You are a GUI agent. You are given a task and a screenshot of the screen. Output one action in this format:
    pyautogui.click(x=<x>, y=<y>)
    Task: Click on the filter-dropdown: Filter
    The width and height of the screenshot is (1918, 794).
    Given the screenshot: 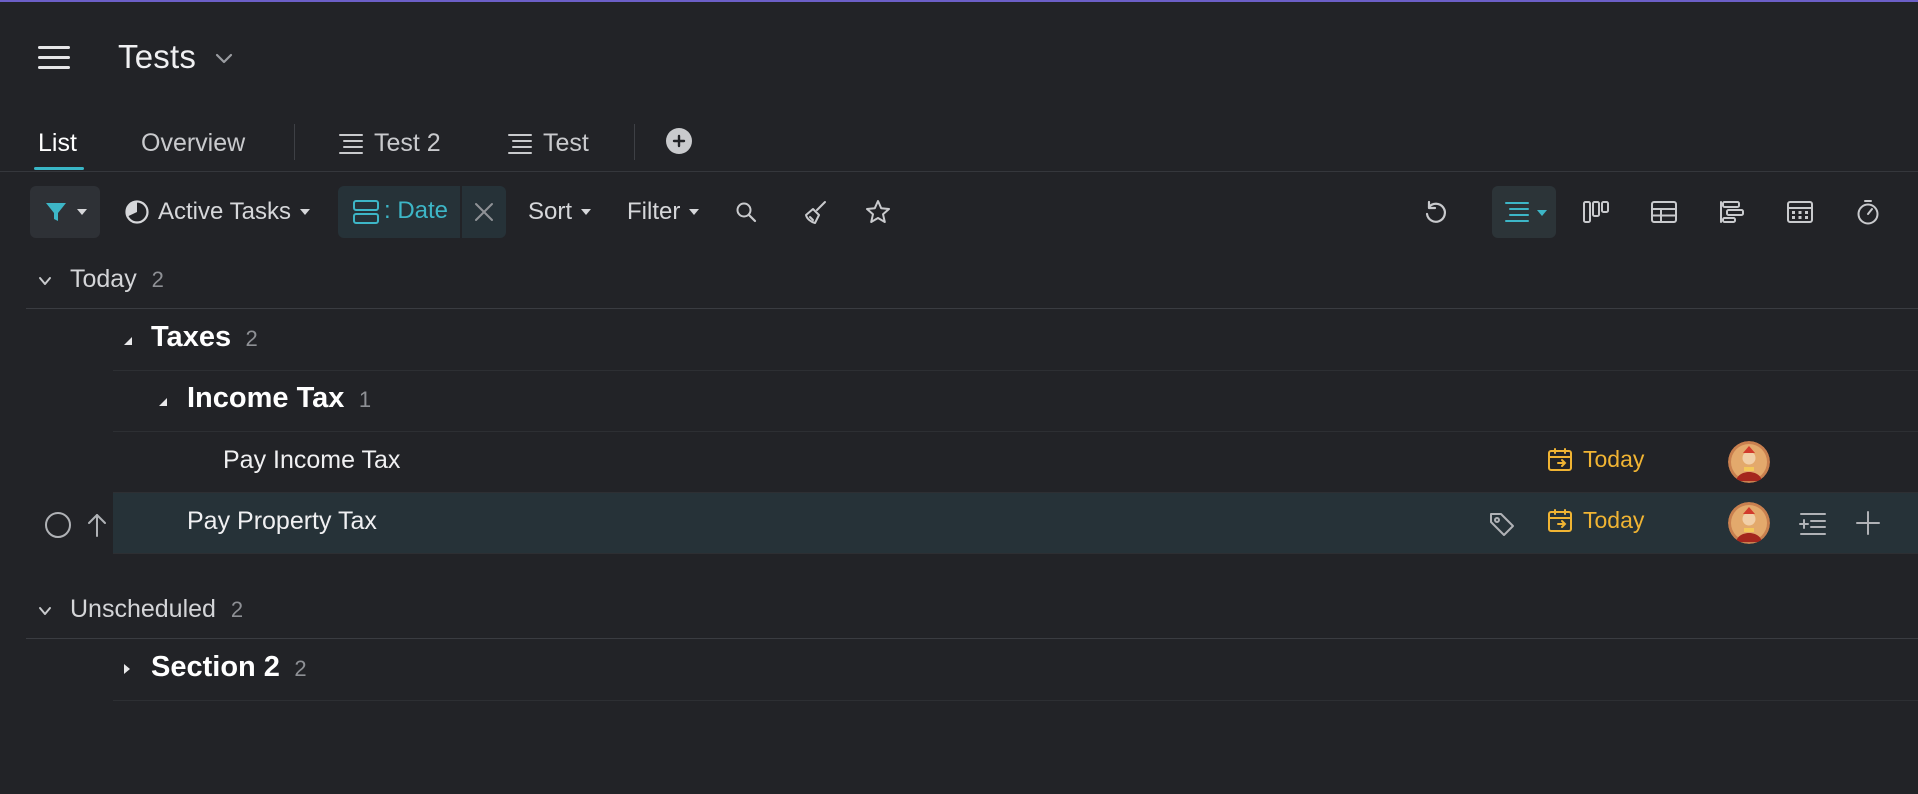 What is the action you would take?
    pyautogui.click(x=663, y=212)
    